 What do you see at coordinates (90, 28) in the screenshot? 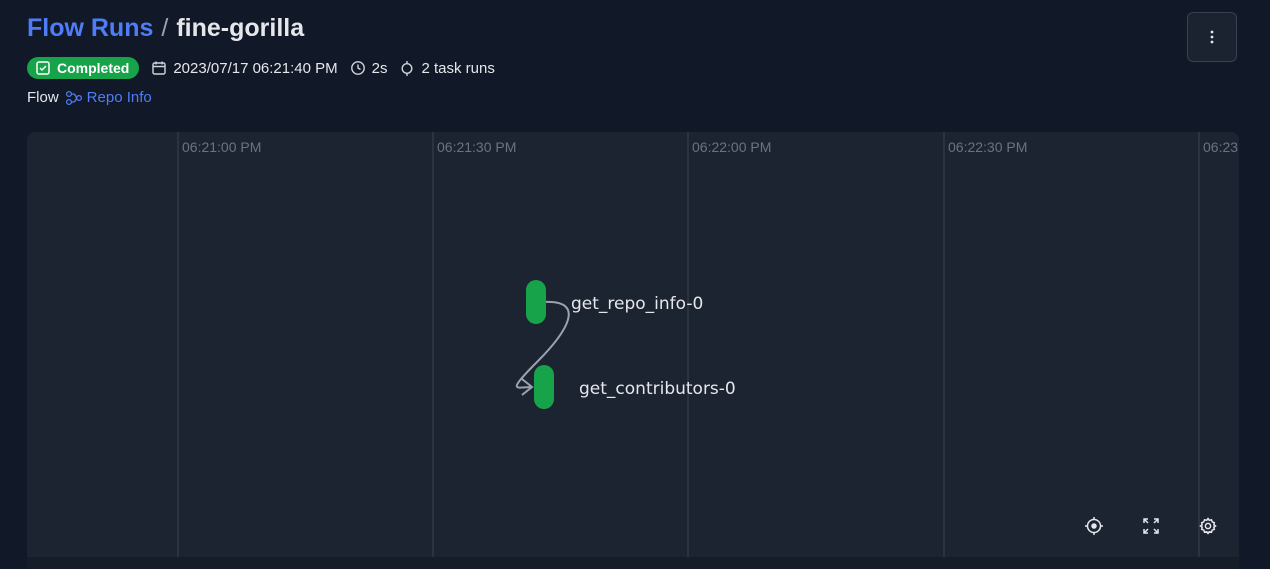
I see `breadcrumb-flow-runs-link: Flow Runs` at bounding box center [90, 28].